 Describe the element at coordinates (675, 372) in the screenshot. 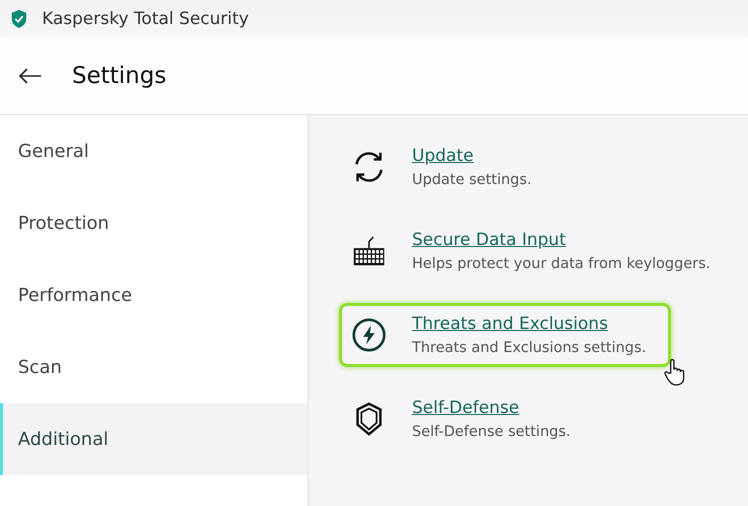

I see `hand-cursor-icon` at that location.